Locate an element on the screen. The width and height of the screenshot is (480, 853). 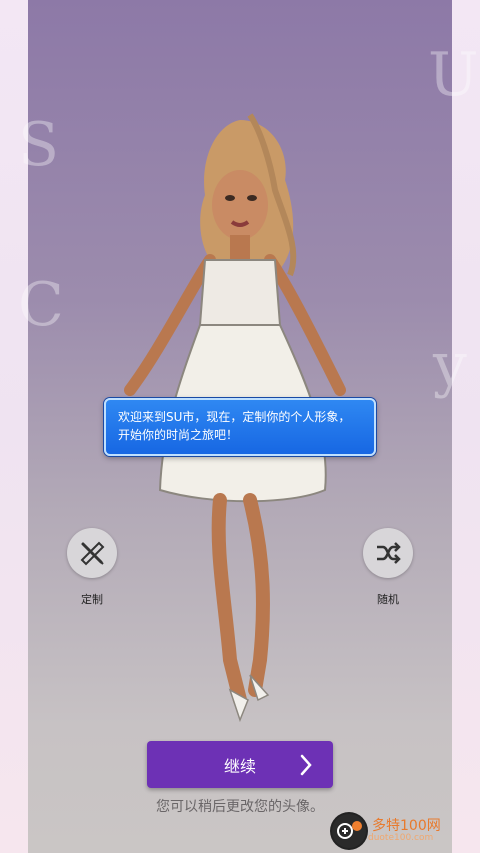
decor-letter: U is located at coordinates (453, 75).